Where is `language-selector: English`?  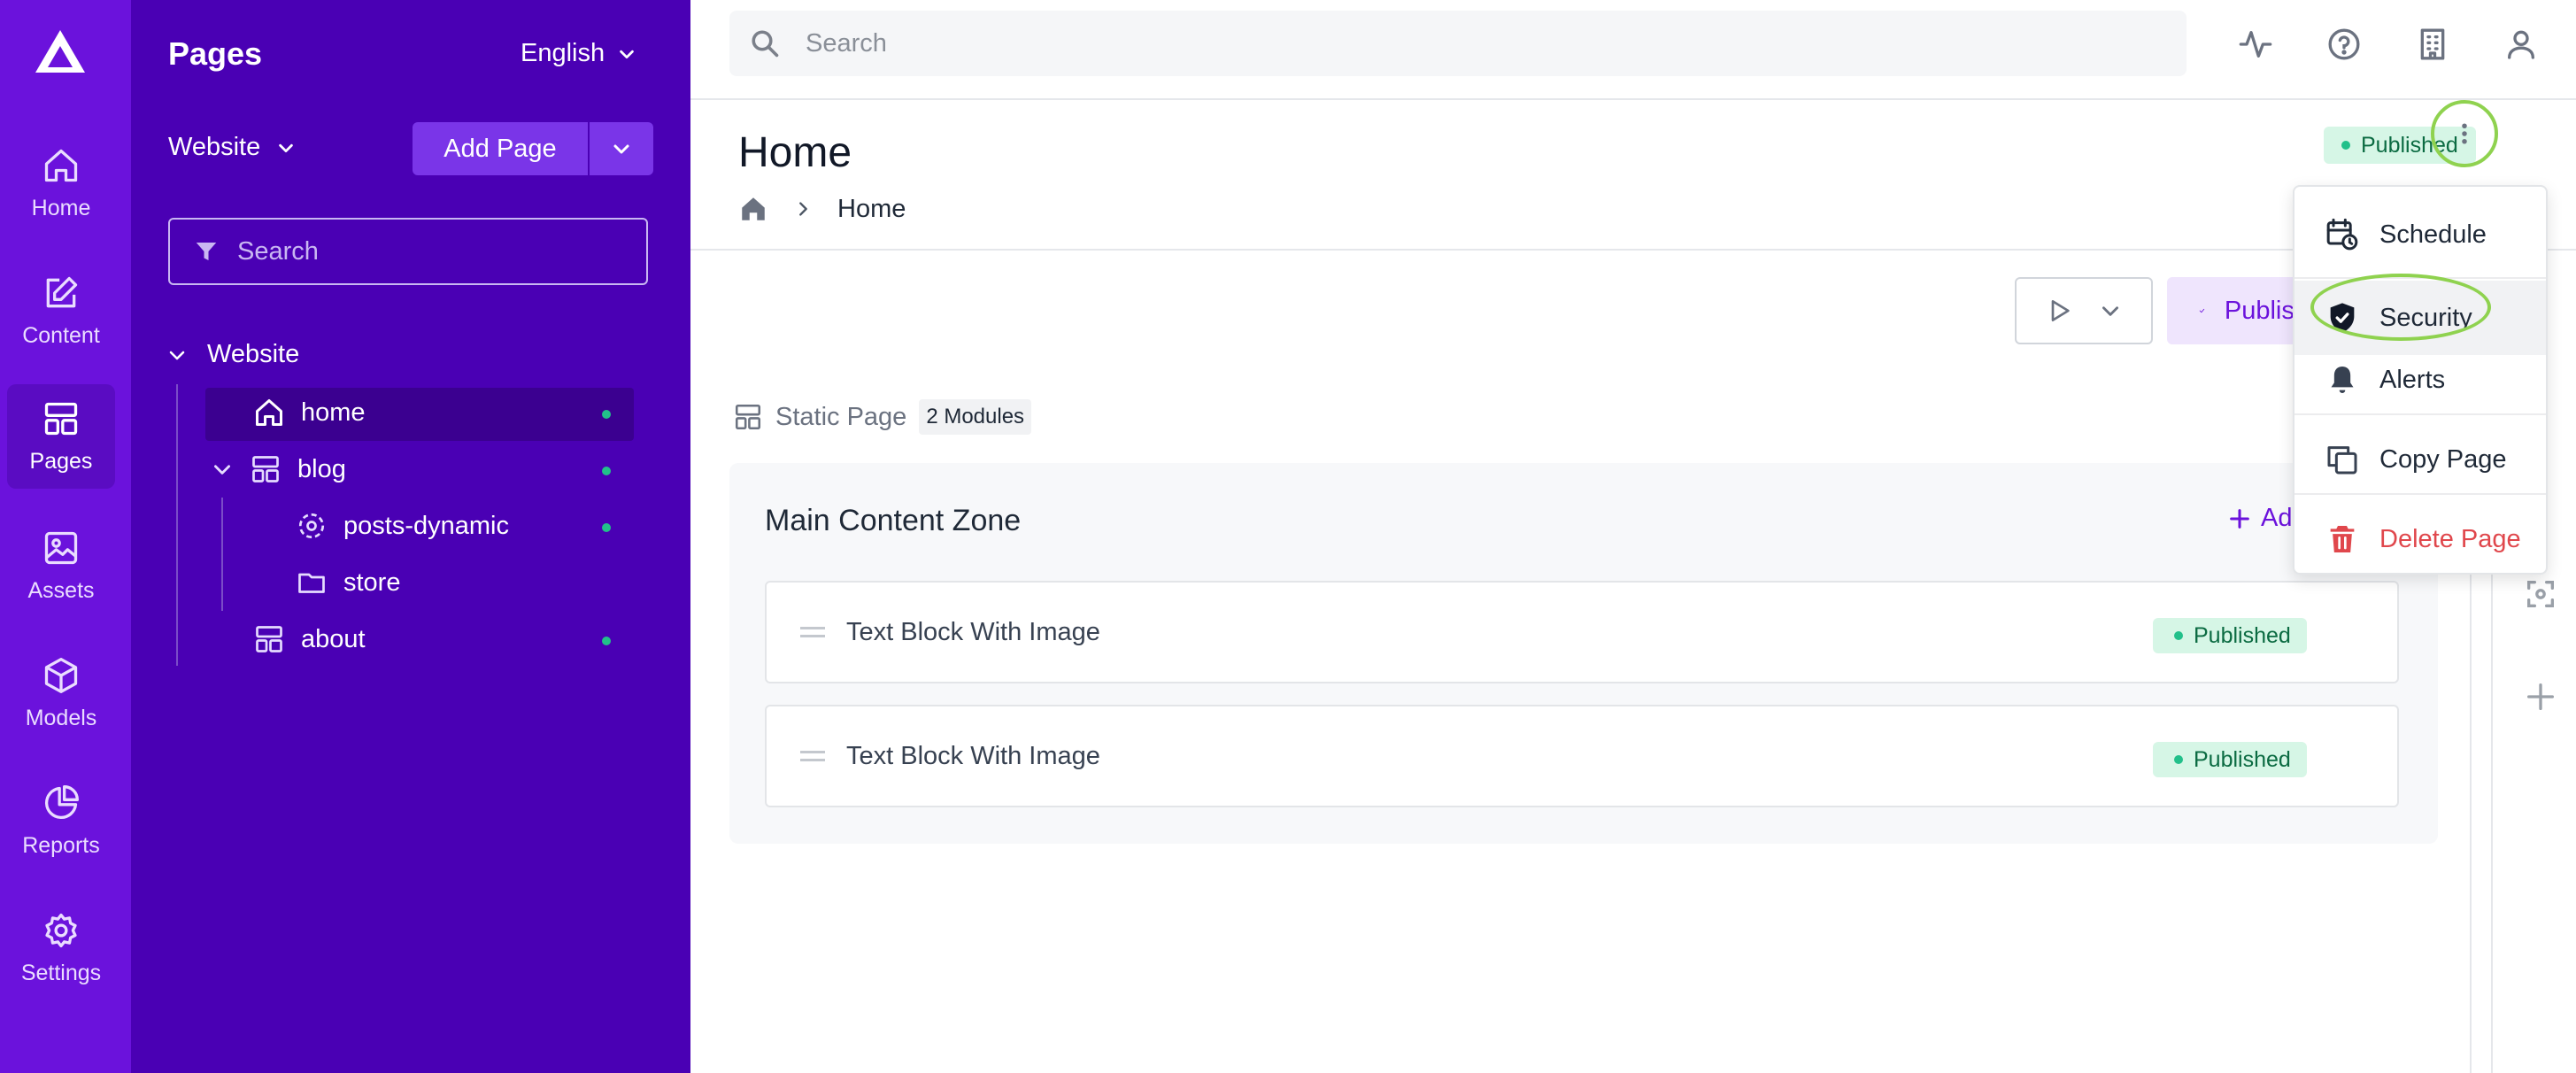
language-selector: English is located at coordinates (578, 53).